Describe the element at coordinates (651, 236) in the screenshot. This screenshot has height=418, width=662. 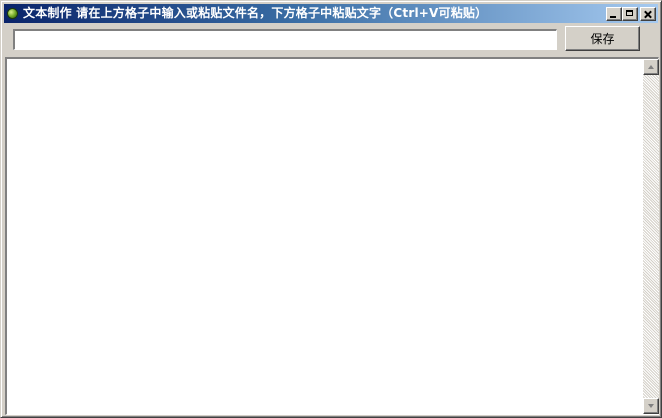
I see `vertical-scrollbar` at that location.